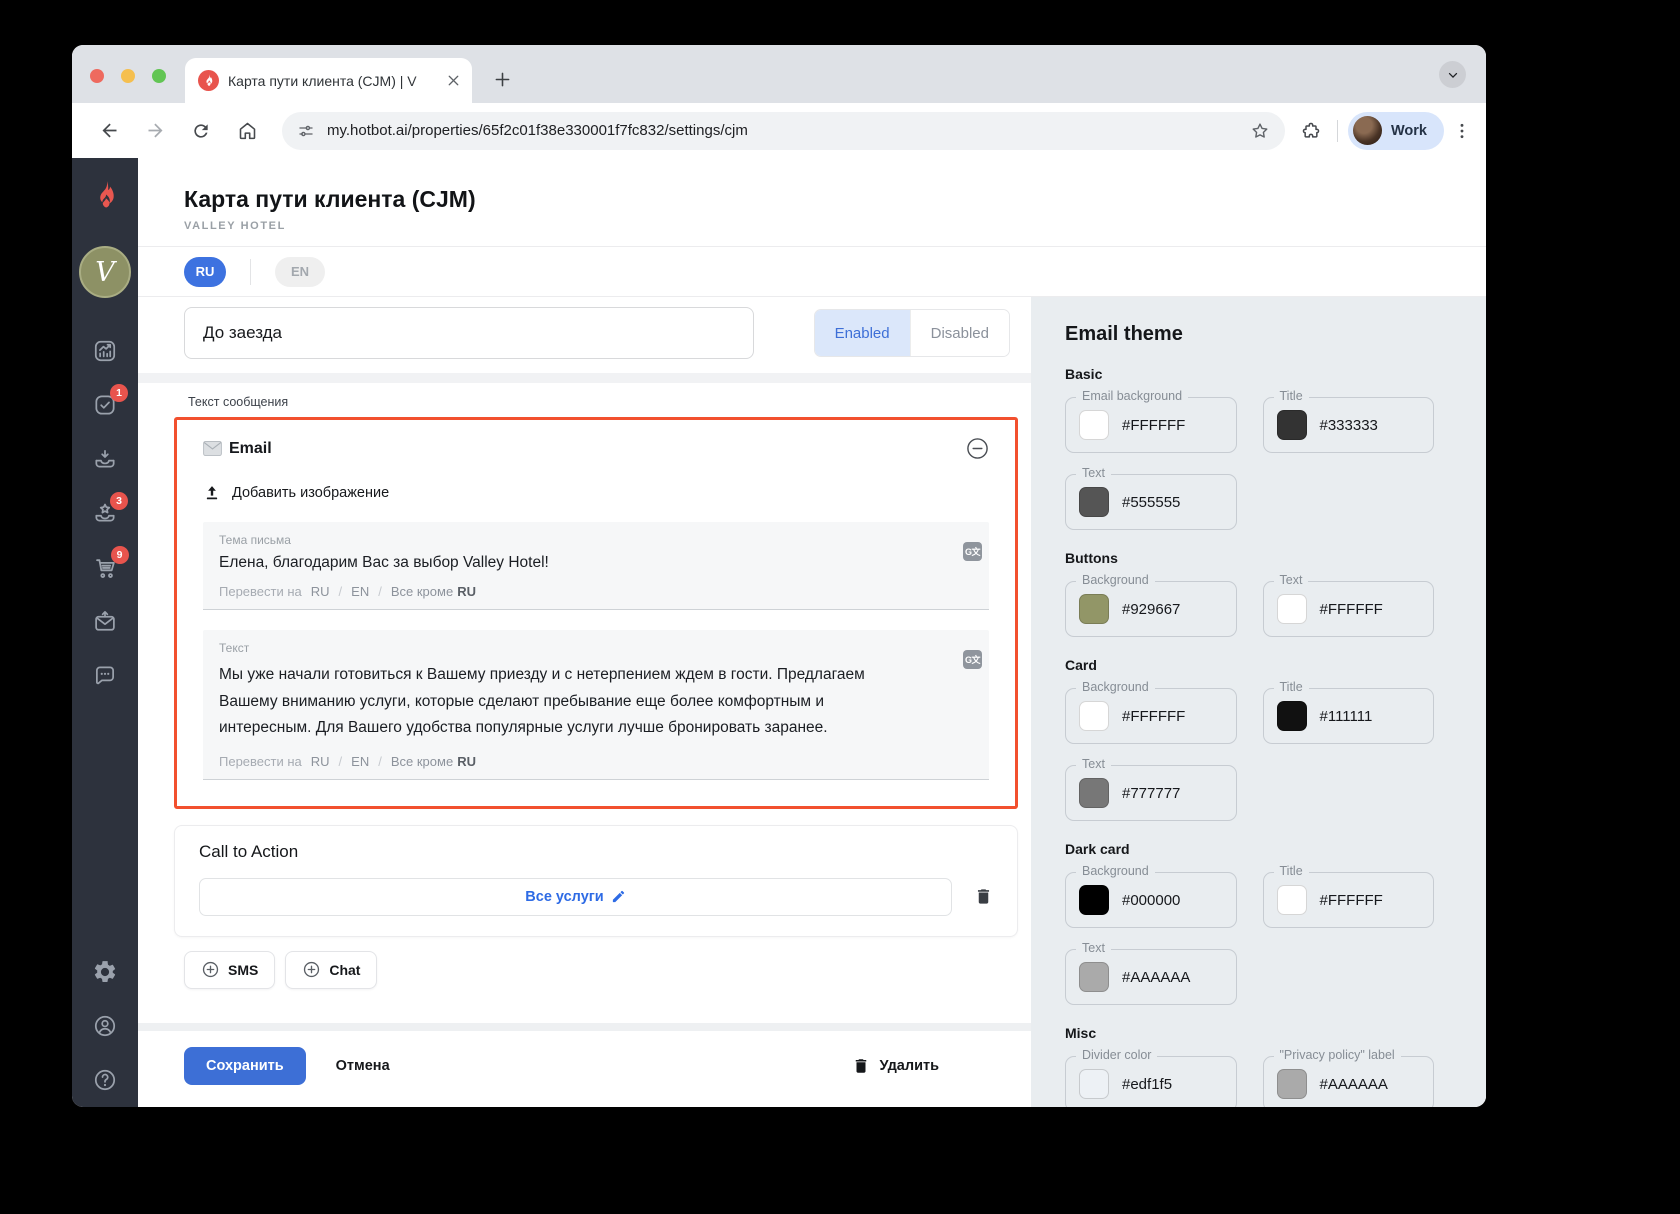  Describe the element at coordinates (959, 333) in the screenshot. I see `toggle-disabled: Disabled` at that location.